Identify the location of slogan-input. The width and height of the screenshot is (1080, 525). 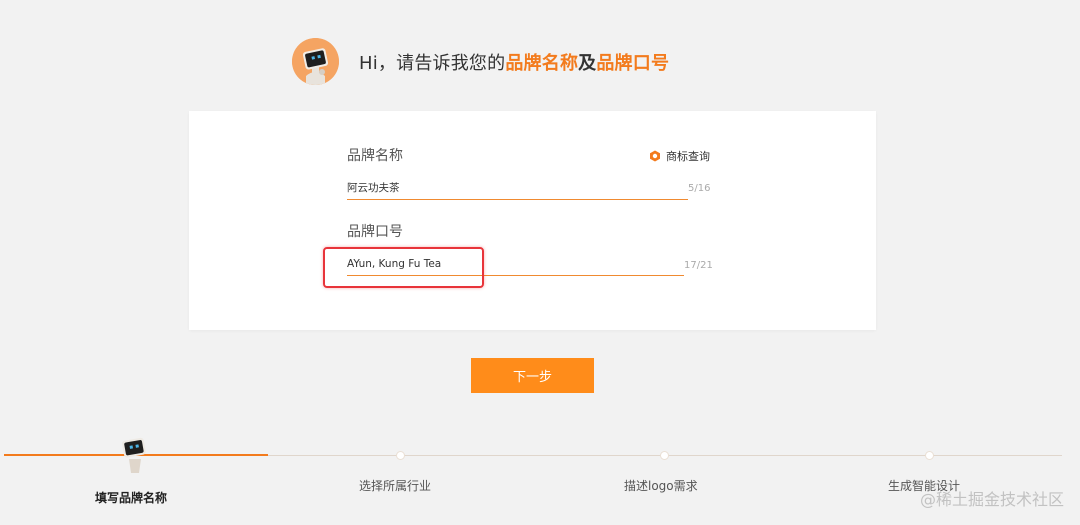
(515, 264).